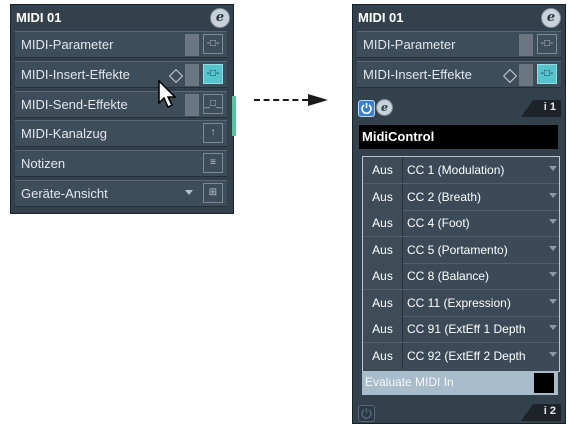  I want to click on slot-number: i 1, so click(549, 107).